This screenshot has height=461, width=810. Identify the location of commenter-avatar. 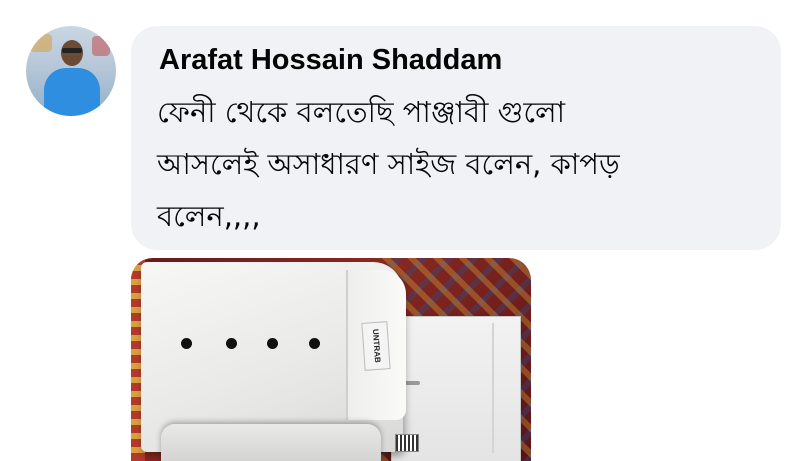
(71, 71).